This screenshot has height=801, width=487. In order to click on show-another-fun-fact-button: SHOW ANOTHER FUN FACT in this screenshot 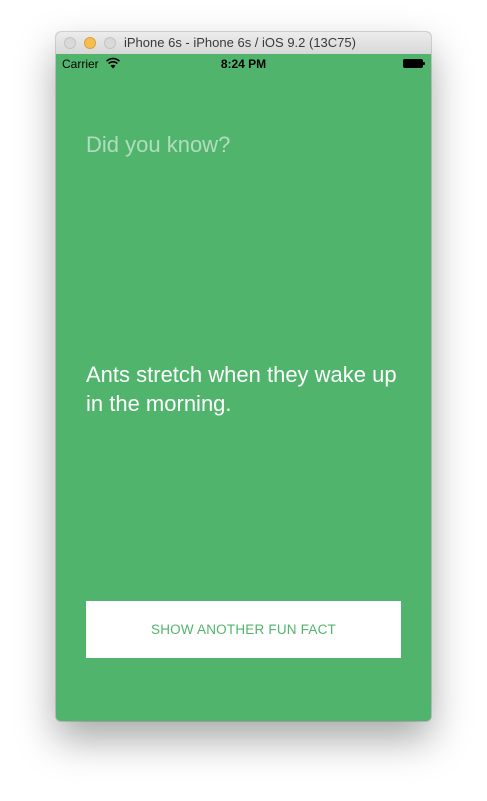, I will do `click(243, 629)`.